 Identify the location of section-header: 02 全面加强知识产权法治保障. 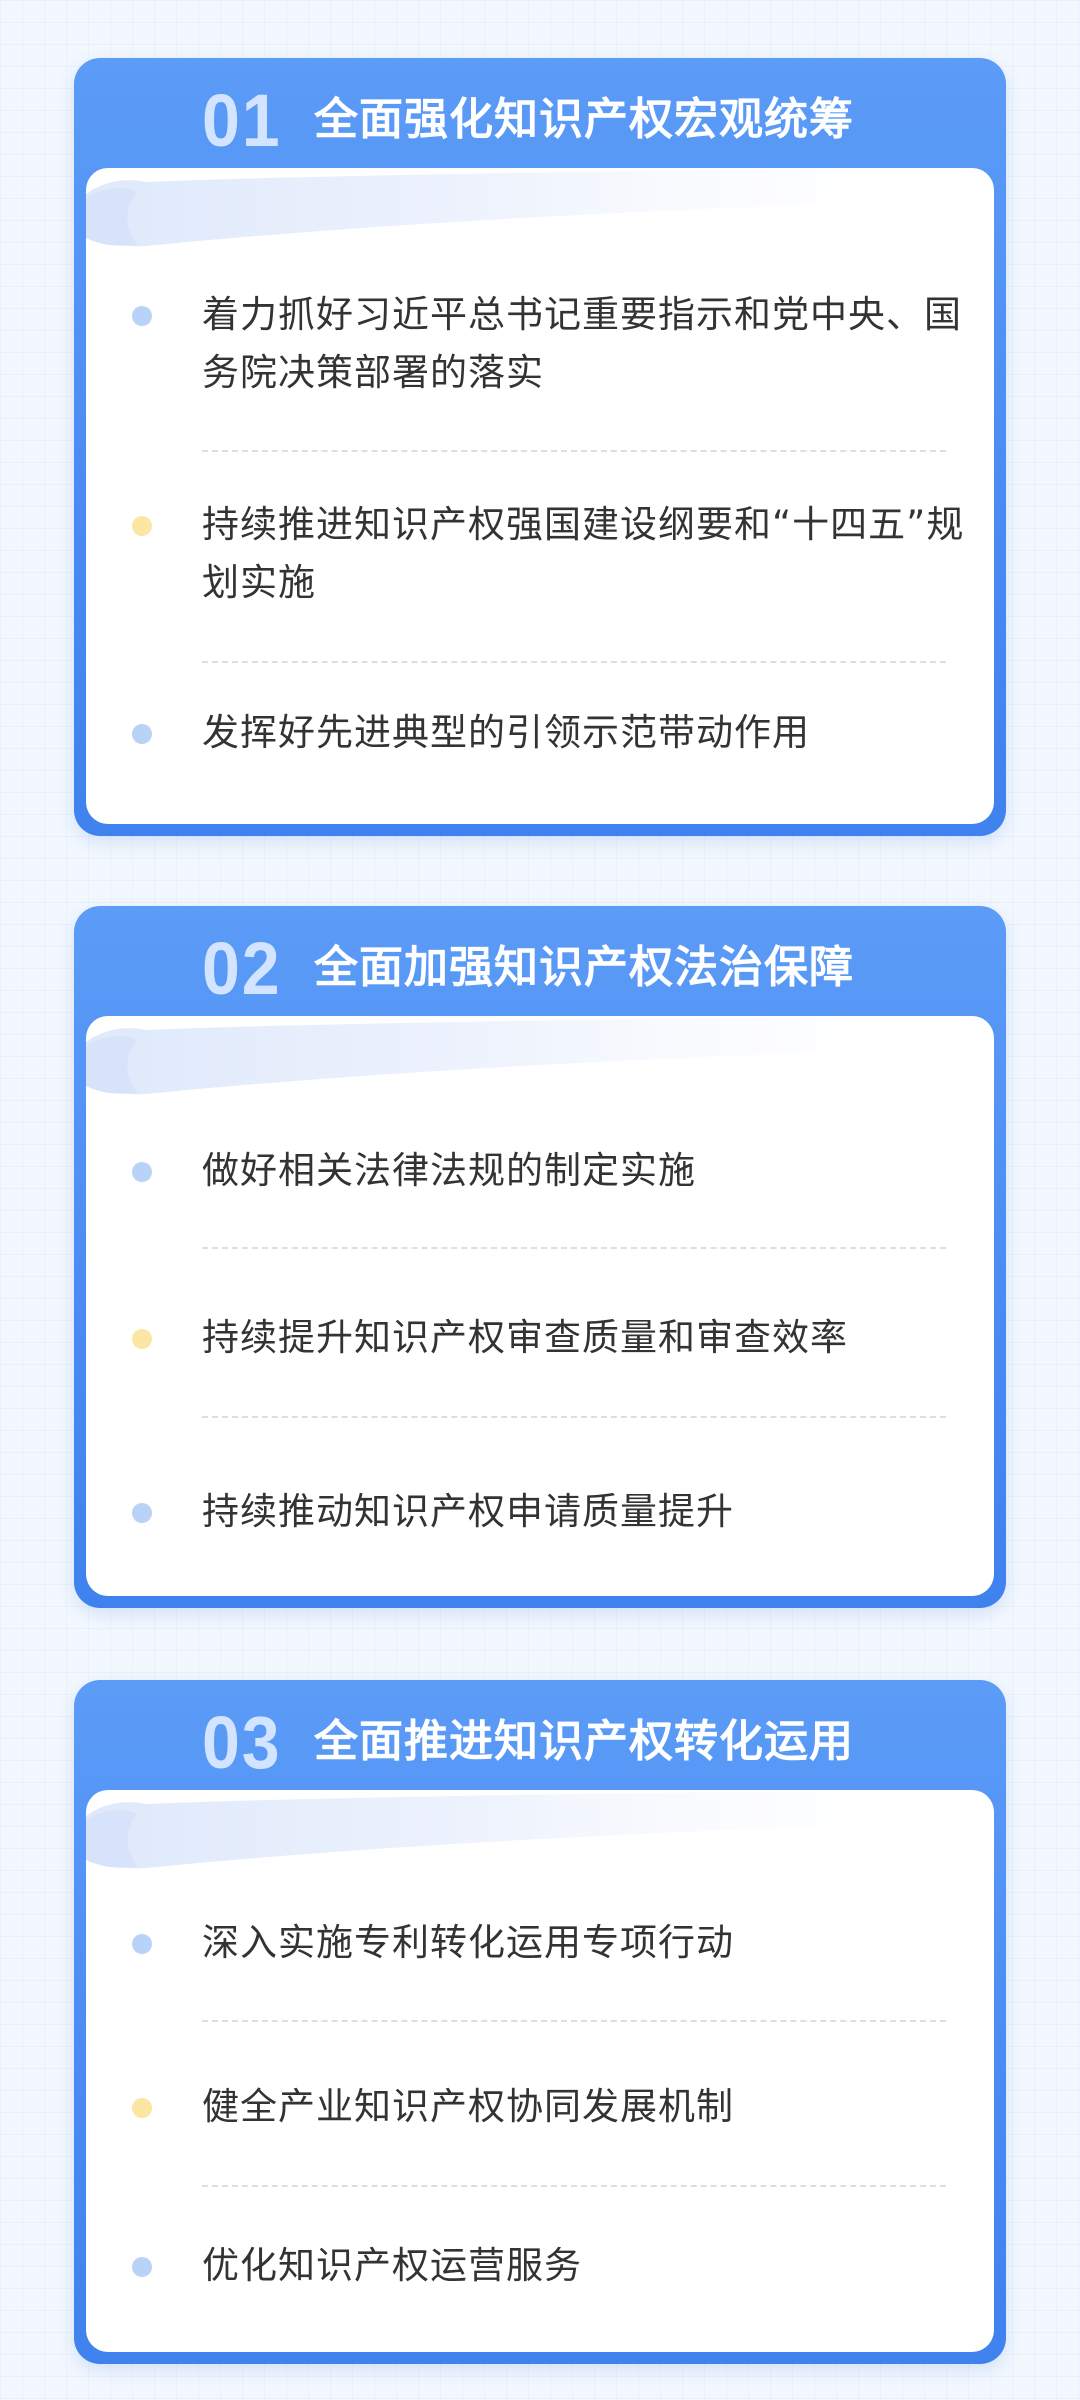
(540, 965).